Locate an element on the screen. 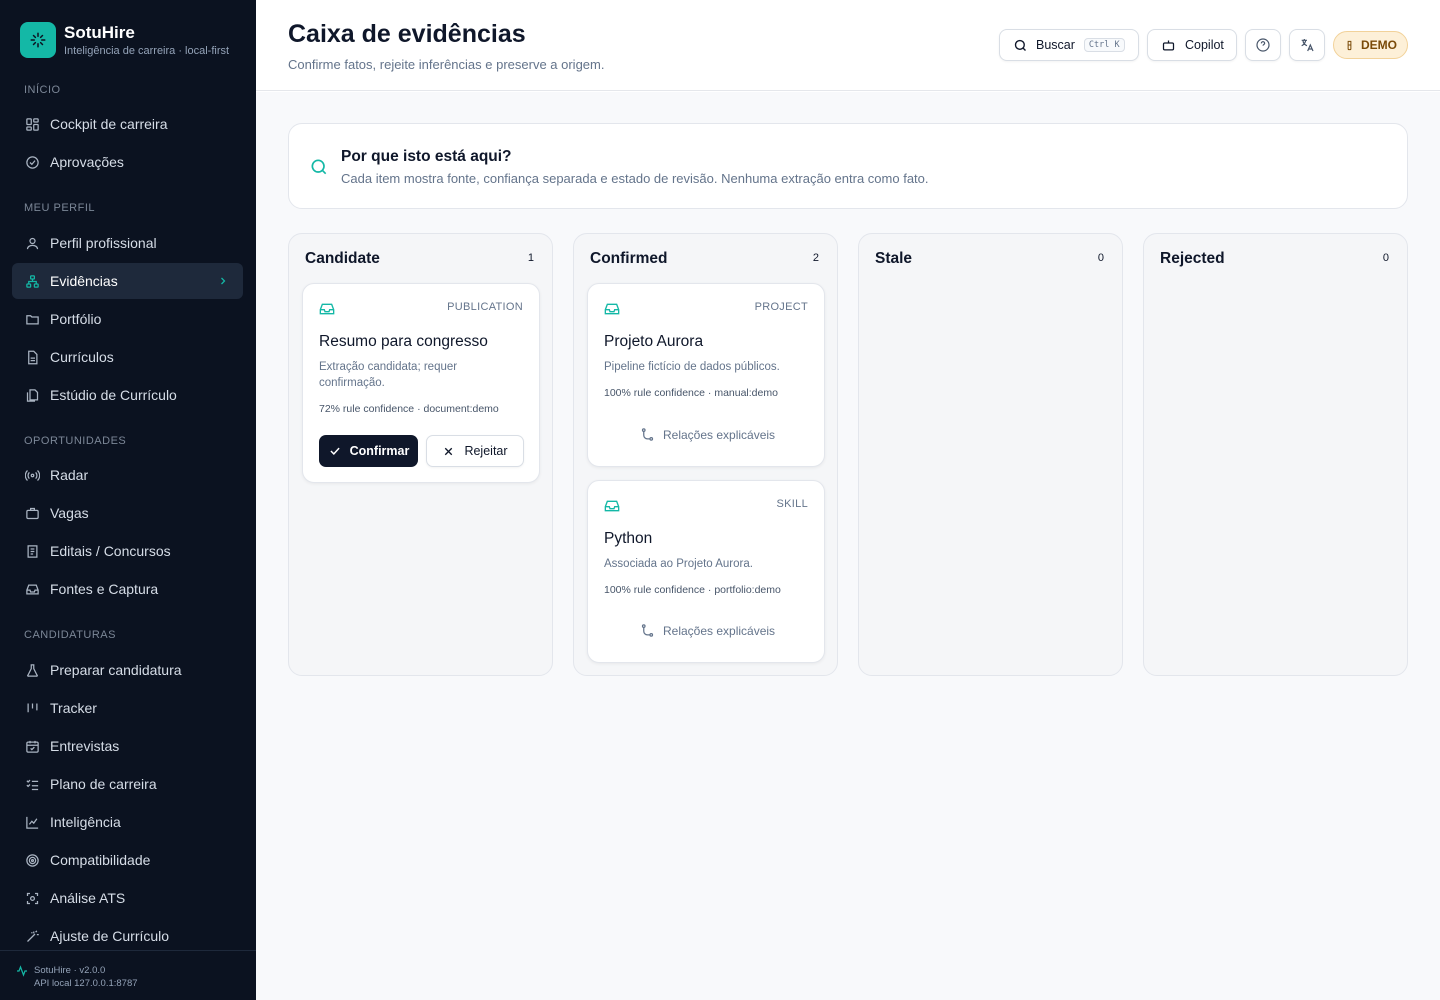 This screenshot has height=1000, width=1440. sidebar-item-analise-ats: Análise ATS is located at coordinates (127, 898).